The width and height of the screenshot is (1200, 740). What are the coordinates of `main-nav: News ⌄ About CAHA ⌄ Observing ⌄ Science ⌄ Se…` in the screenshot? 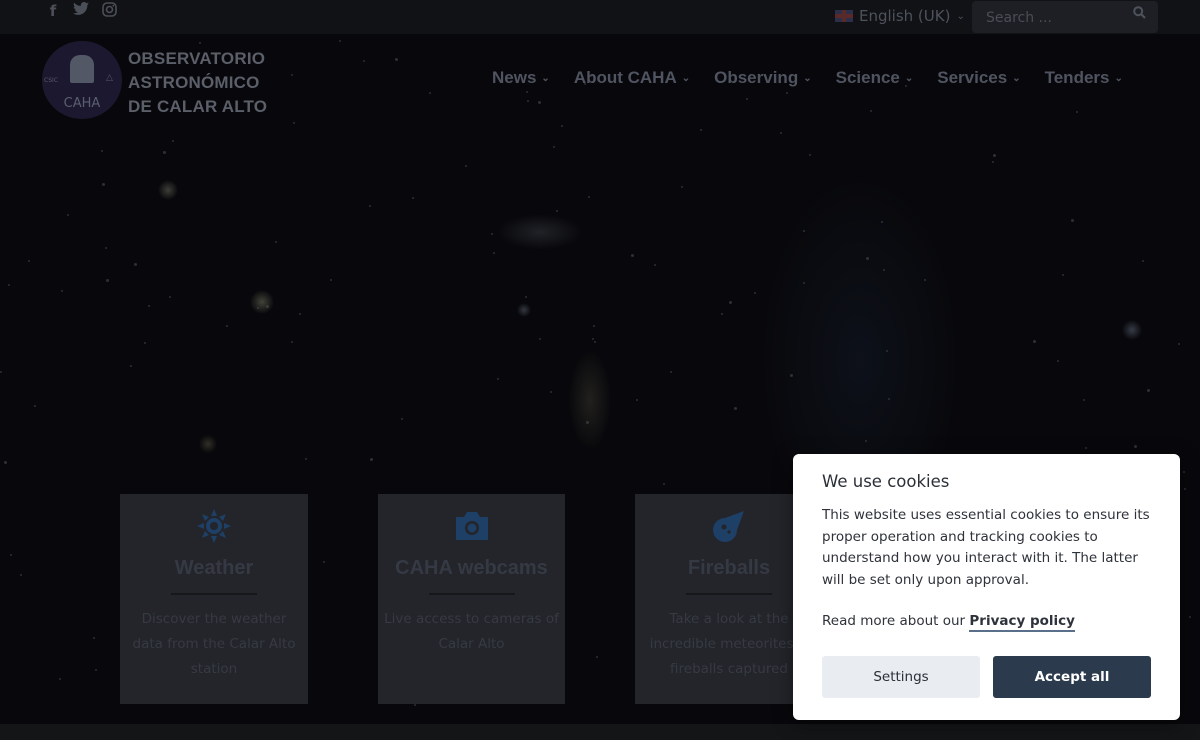 It's located at (819, 78).